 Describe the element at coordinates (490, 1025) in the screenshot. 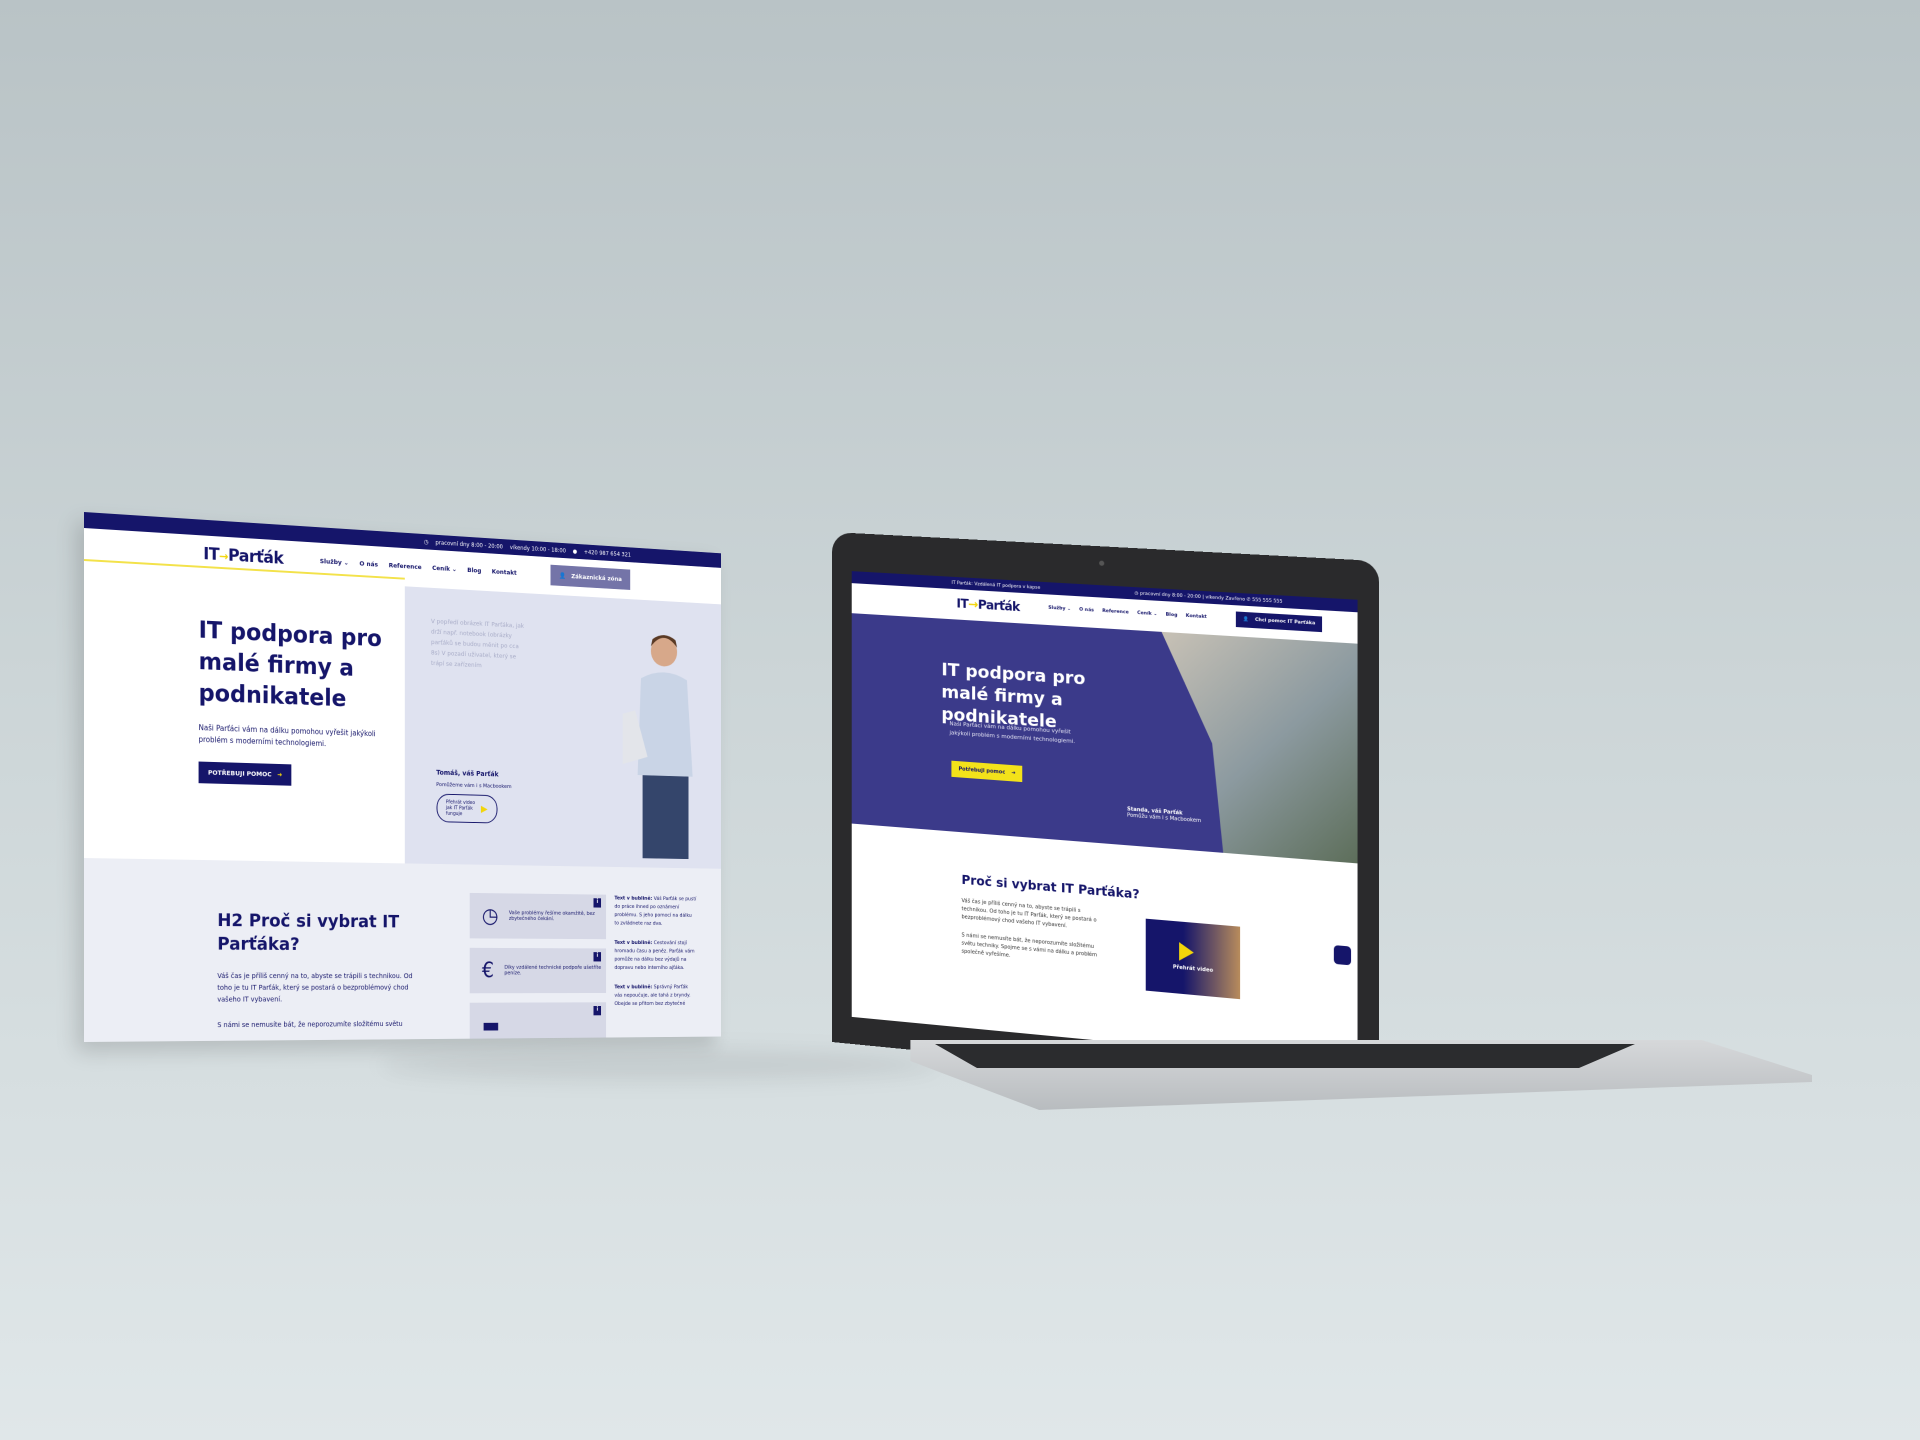

I see `card-icon: ▬` at that location.